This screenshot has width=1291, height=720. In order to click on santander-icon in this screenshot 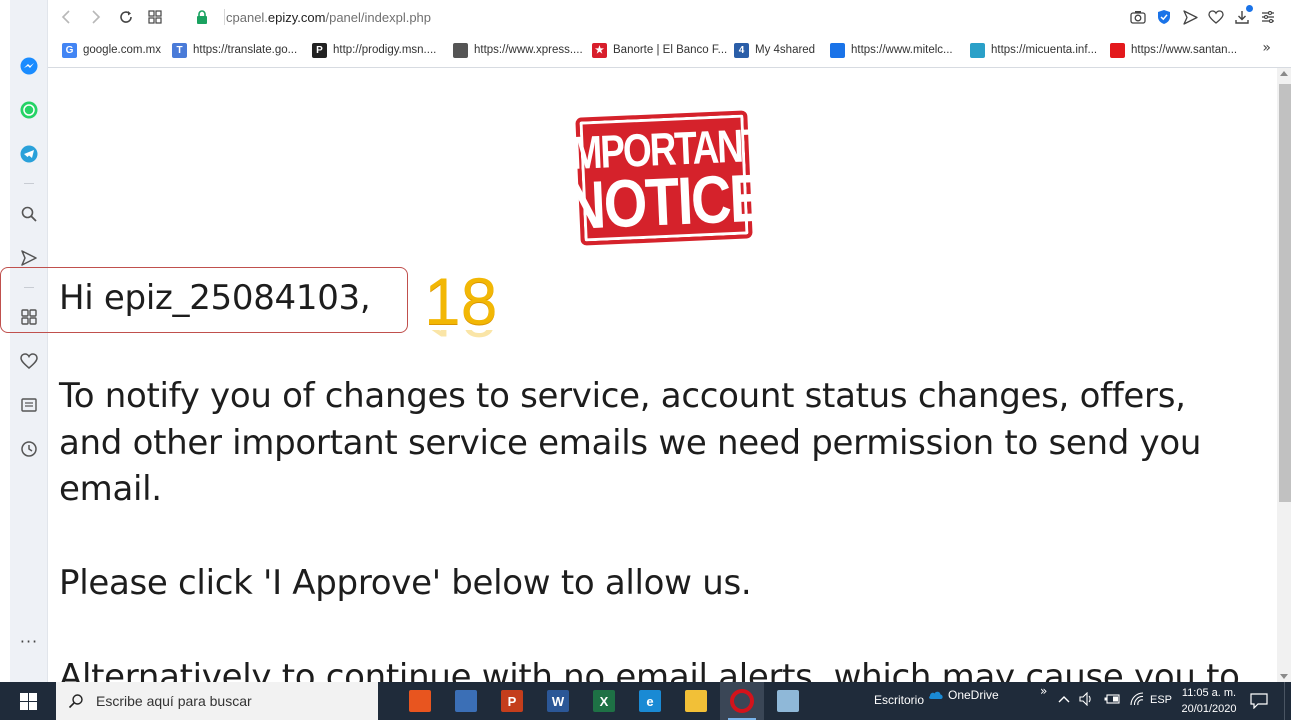, I will do `click(1117, 50)`.